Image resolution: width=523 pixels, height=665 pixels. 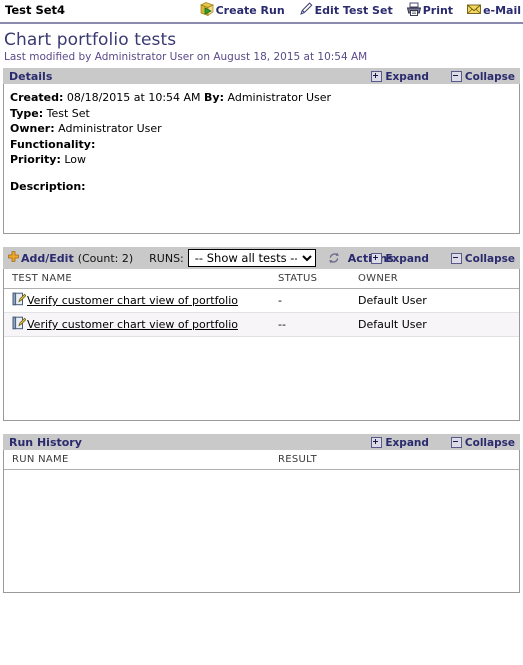 I want to click on runs-filter-select: -- Show all tests --, so click(x=251, y=258).